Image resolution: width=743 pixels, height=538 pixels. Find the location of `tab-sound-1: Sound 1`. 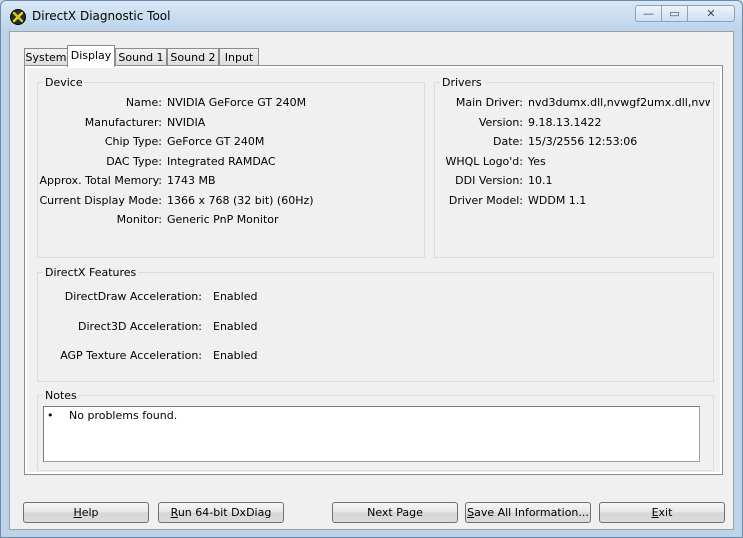

tab-sound-1: Sound 1 is located at coordinates (141, 57).